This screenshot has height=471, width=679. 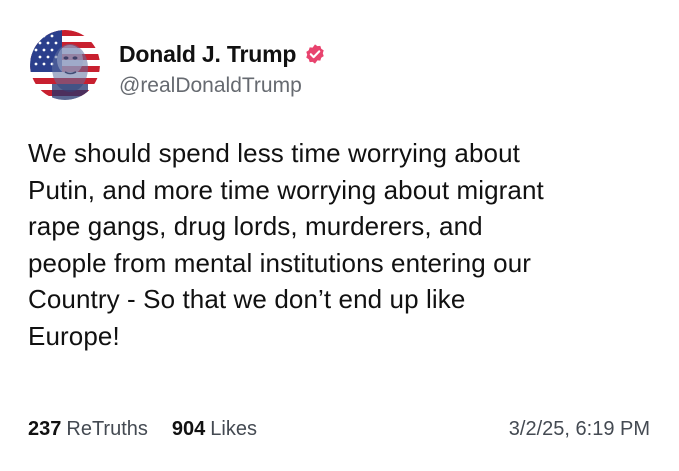 I want to click on author-handle: @realDonaldTrump, so click(x=210, y=86).